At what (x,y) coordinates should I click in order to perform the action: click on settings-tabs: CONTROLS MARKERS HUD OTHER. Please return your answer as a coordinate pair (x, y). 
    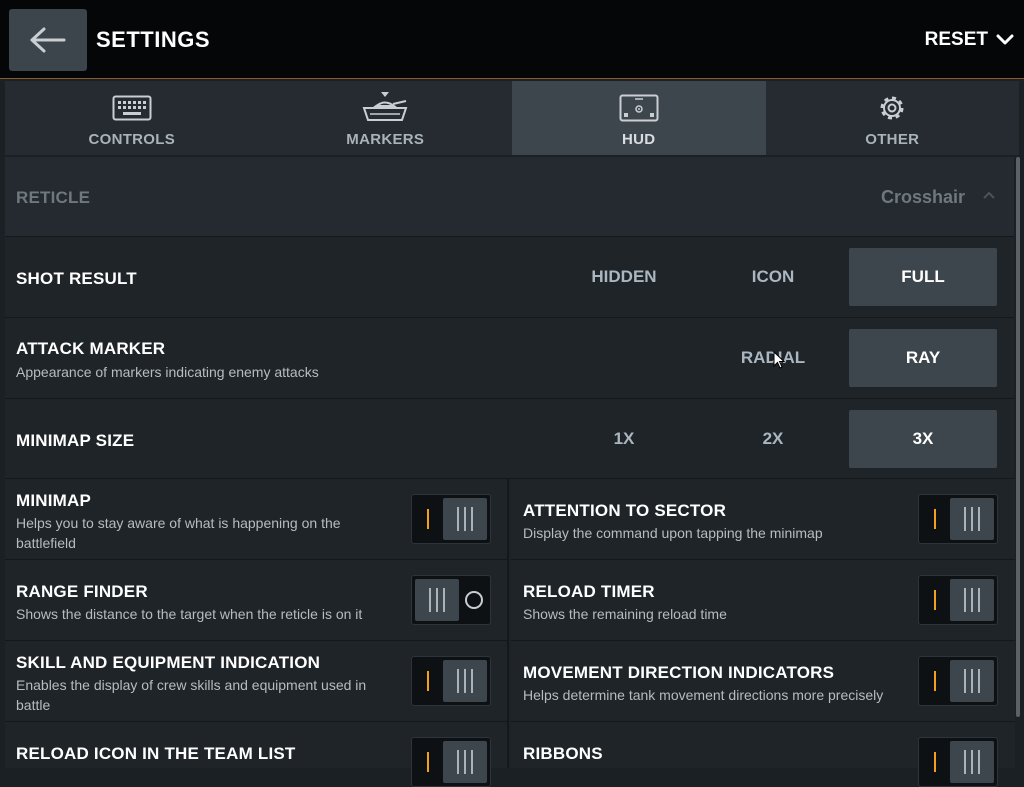
    Looking at the image, I should click on (512, 118).